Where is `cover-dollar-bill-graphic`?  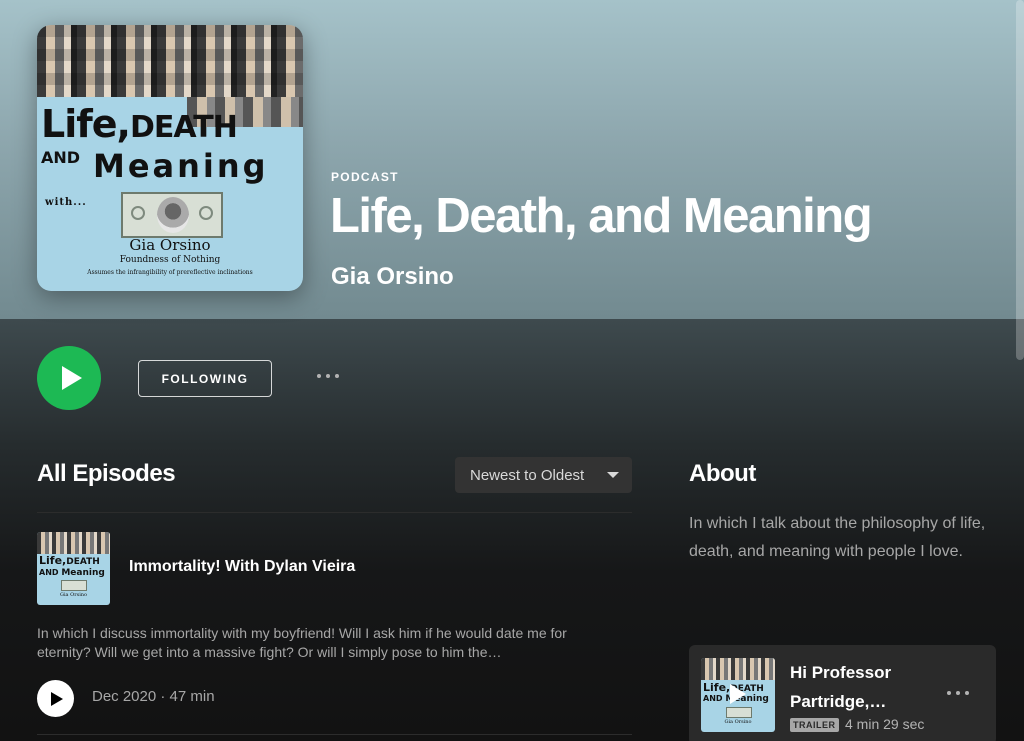
cover-dollar-bill-graphic is located at coordinates (172, 215).